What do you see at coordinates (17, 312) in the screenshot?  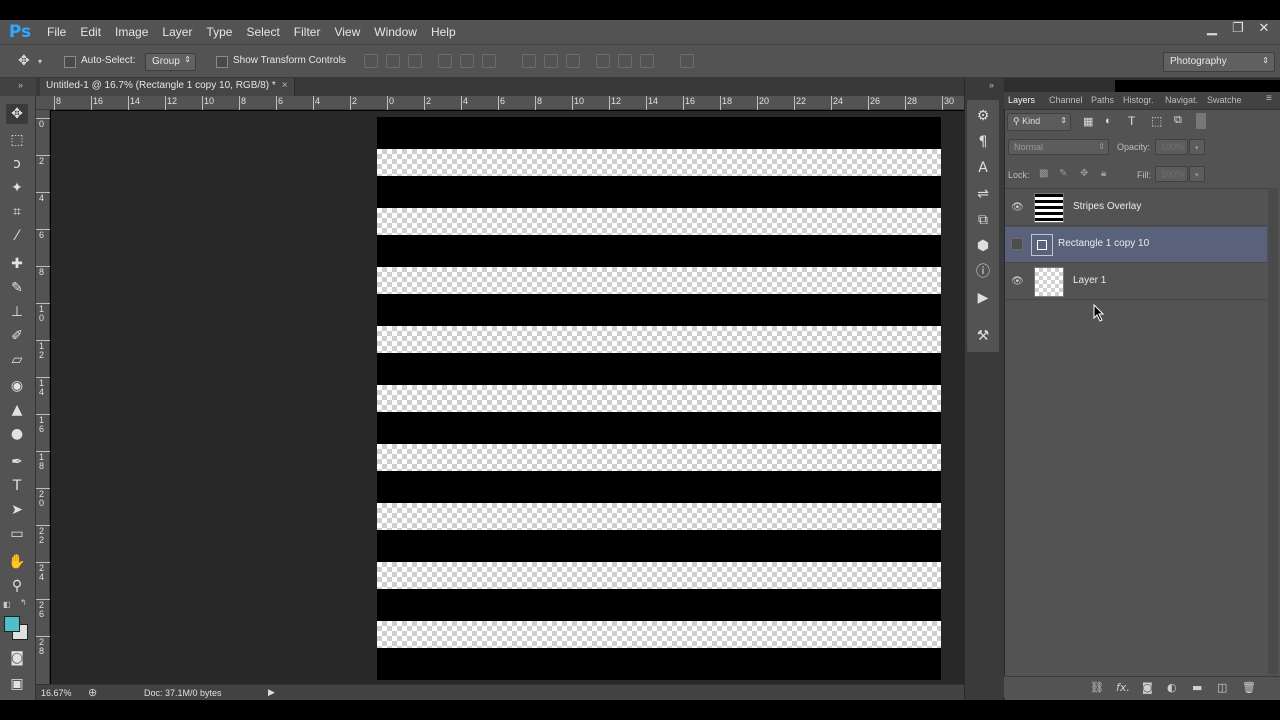 I see `clone-stamp-tool-icon: ⊥` at bounding box center [17, 312].